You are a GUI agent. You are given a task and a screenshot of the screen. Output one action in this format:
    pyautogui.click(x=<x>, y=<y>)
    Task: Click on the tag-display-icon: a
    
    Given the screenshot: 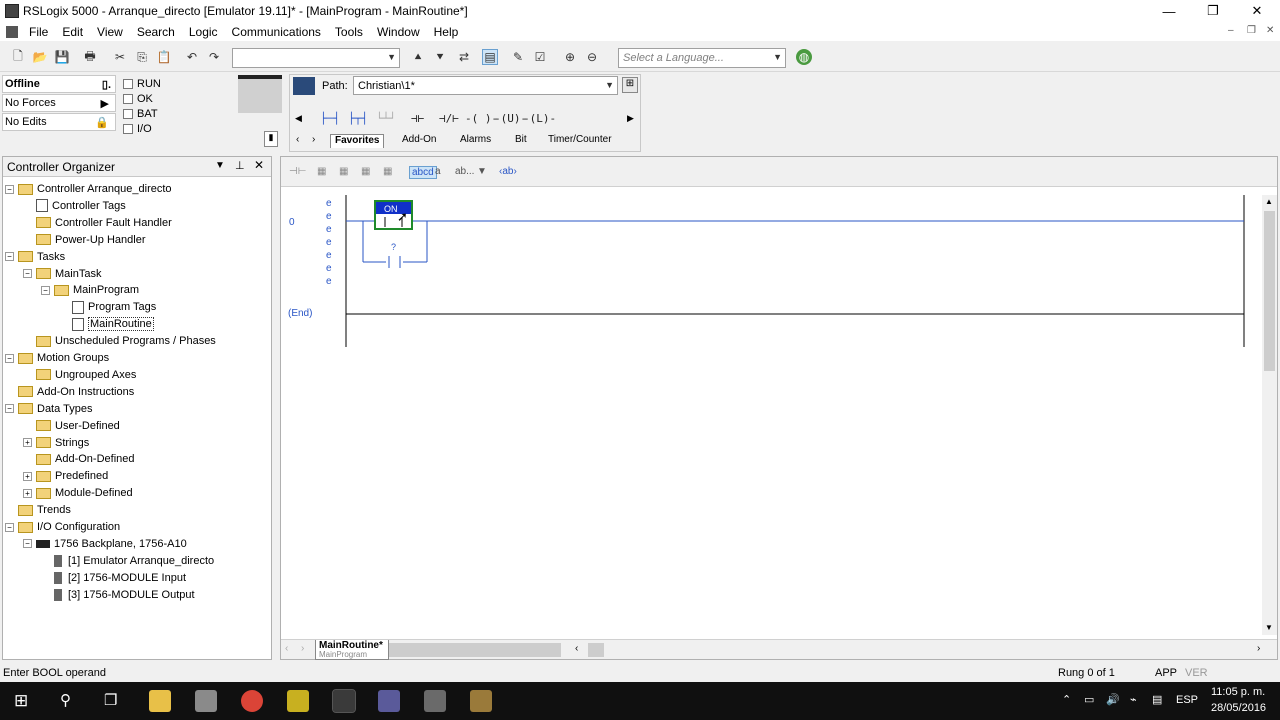 What is the action you would take?
    pyautogui.click(x=438, y=171)
    